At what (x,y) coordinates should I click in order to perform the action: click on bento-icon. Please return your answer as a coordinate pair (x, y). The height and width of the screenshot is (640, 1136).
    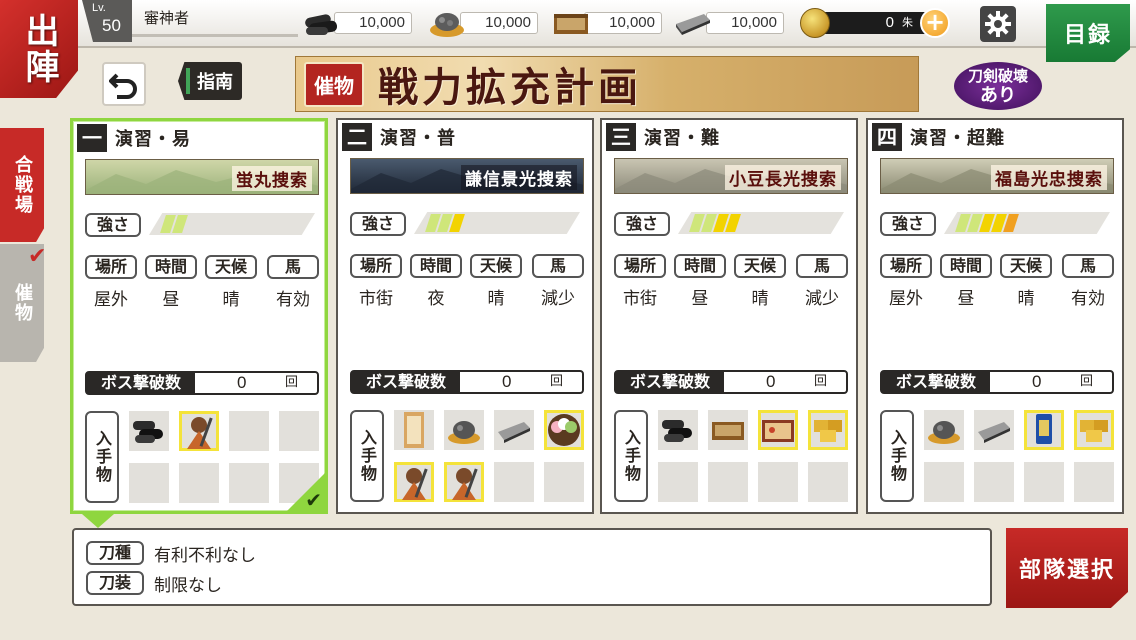
    Looking at the image, I should click on (778, 431).